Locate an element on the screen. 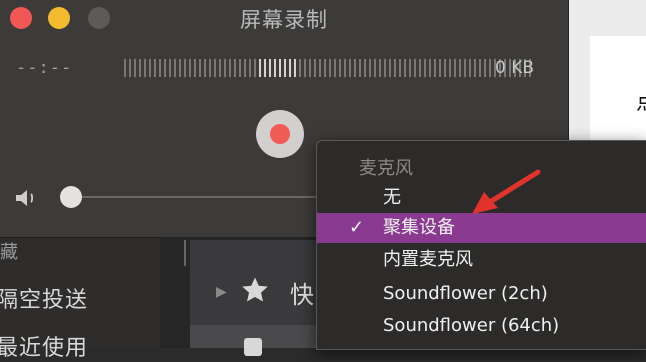  speaker-icon is located at coordinates (27, 200).